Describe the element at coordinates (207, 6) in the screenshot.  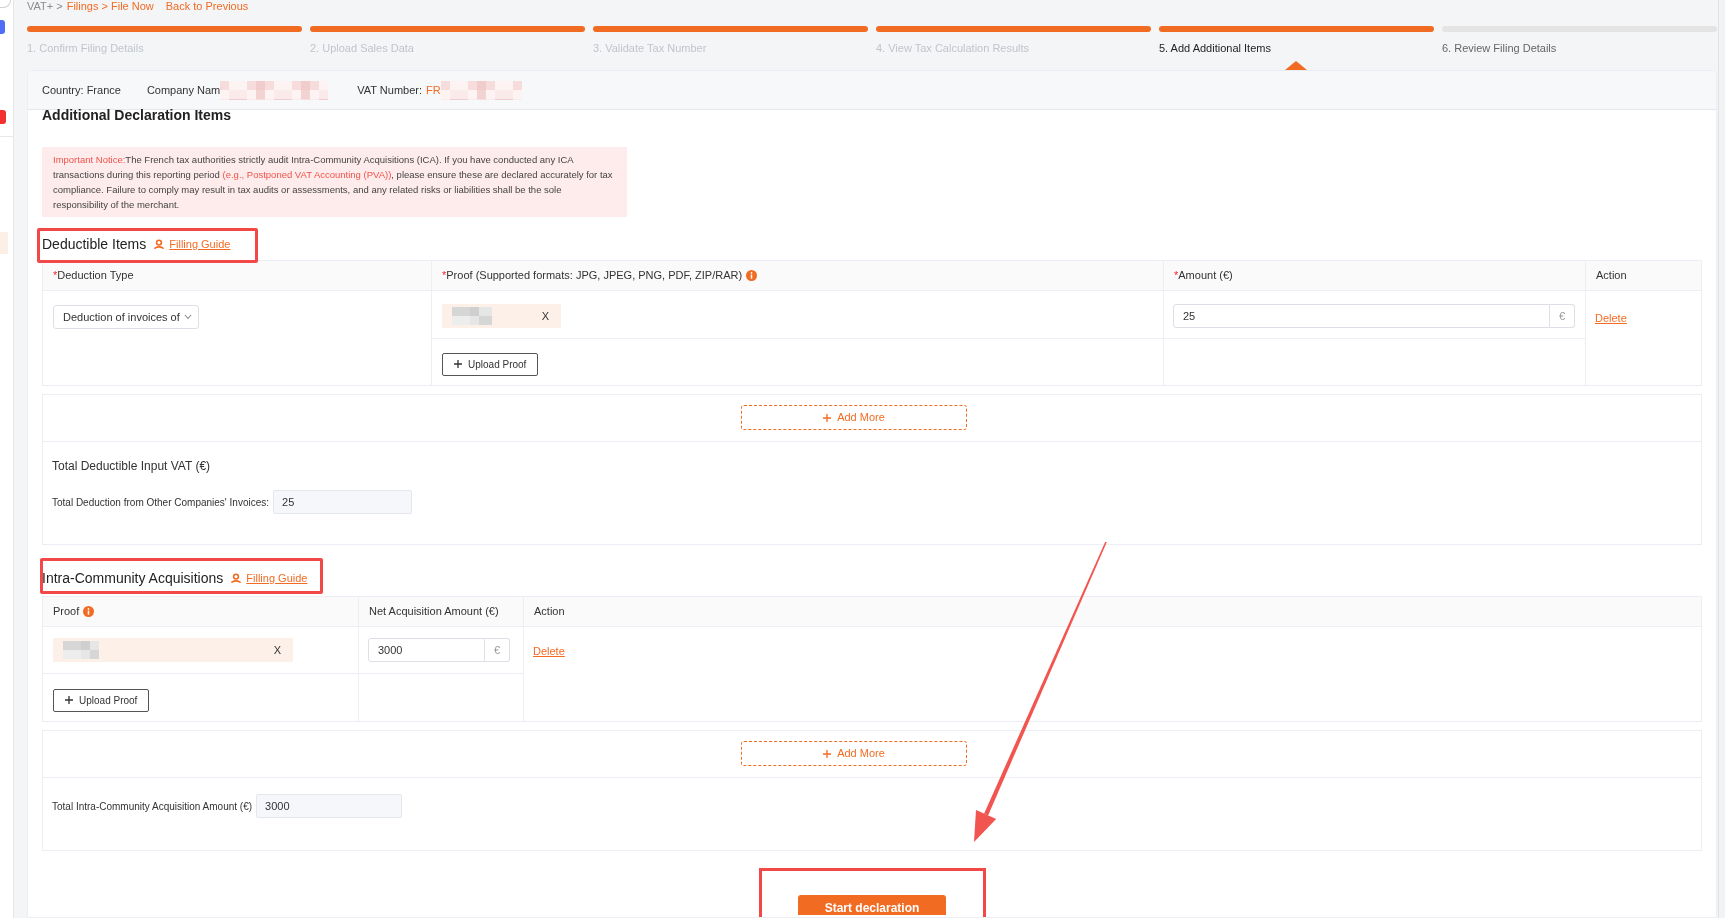
I see `back-link: Back to Previous` at that location.